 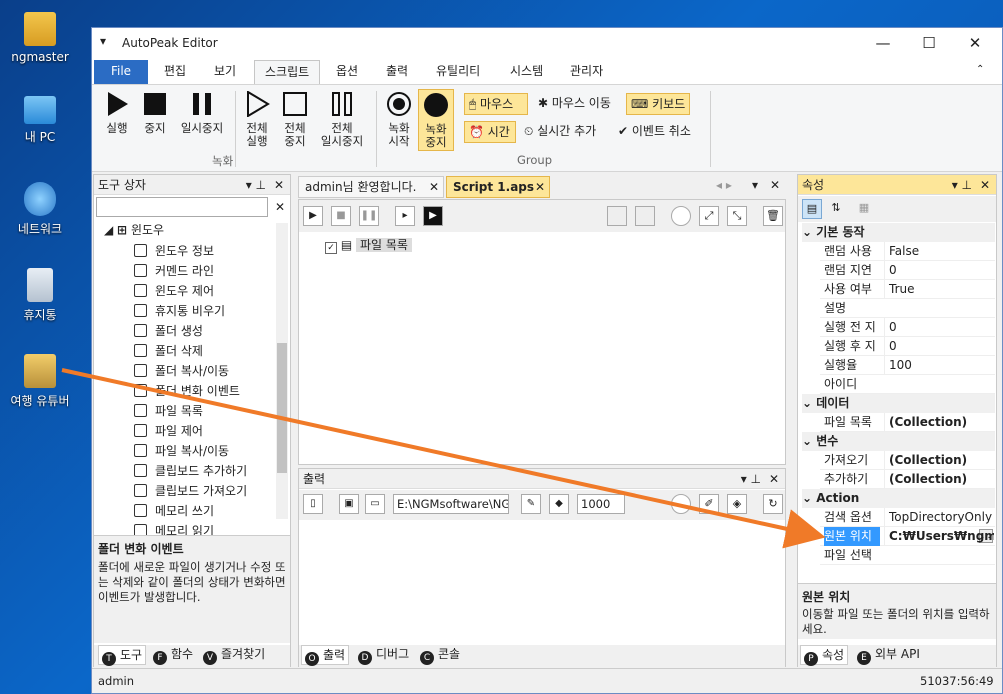 I want to click on property-value: 100, so click(x=939, y=365).